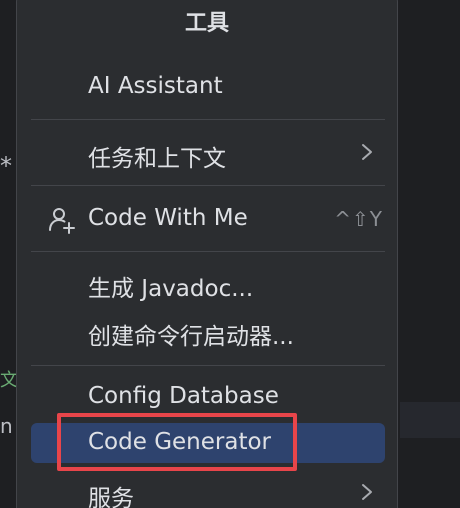 The image size is (460, 508). I want to click on editor-text: n, so click(6, 426).